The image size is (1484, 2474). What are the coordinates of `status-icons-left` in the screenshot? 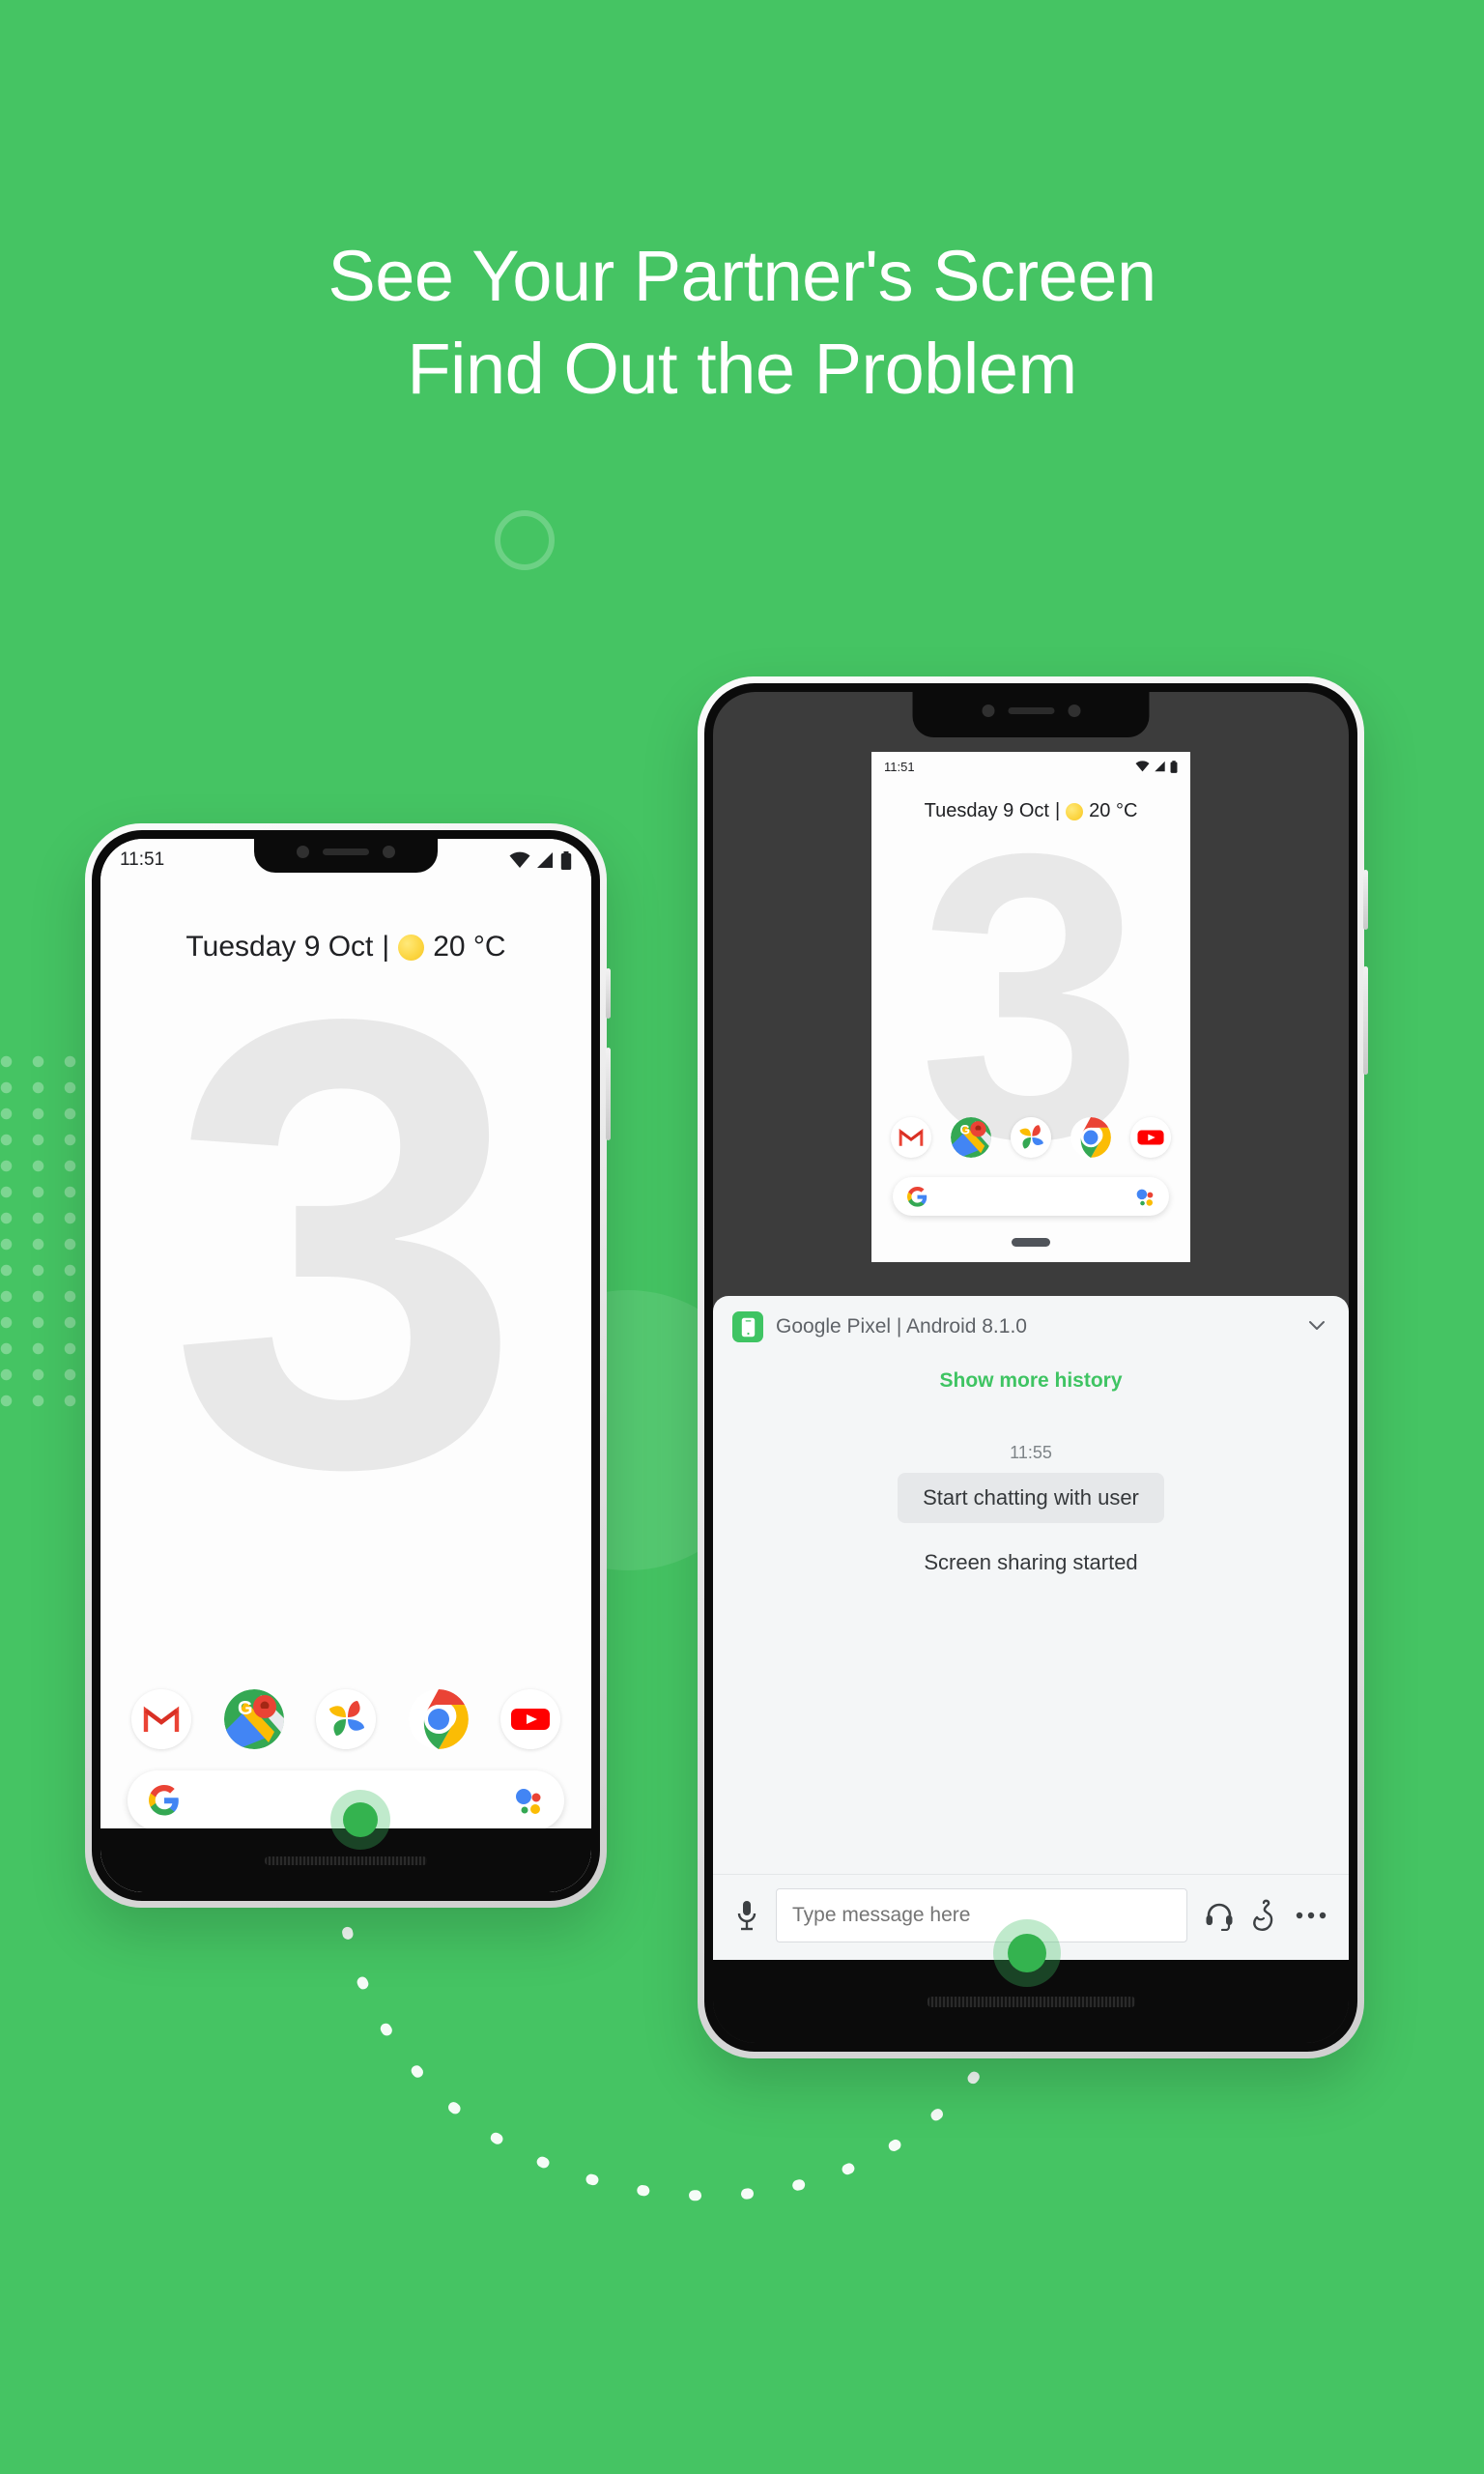 It's located at (541, 860).